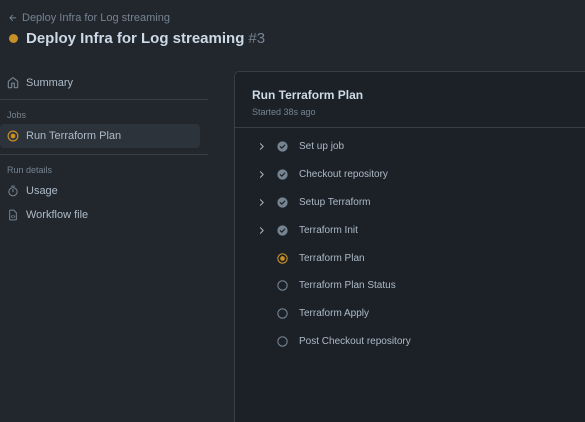  Describe the element at coordinates (96, 18) in the screenshot. I see `back-link-label: Deploy Infra for Log streaming` at that location.